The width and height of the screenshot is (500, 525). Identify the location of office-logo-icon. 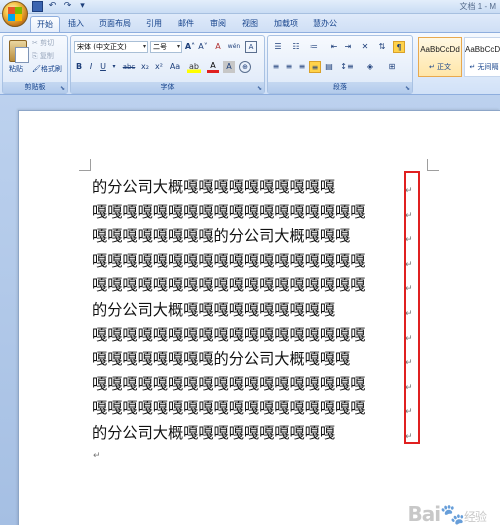
(15, 14).